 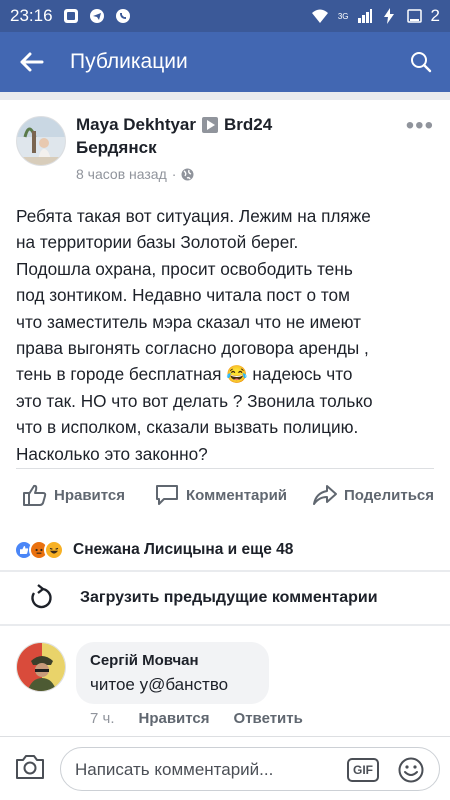 What do you see at coordinates (121, 174) in the screenshot?
I see `post-time: 8 часов назад` at bounding box center [121, 174].